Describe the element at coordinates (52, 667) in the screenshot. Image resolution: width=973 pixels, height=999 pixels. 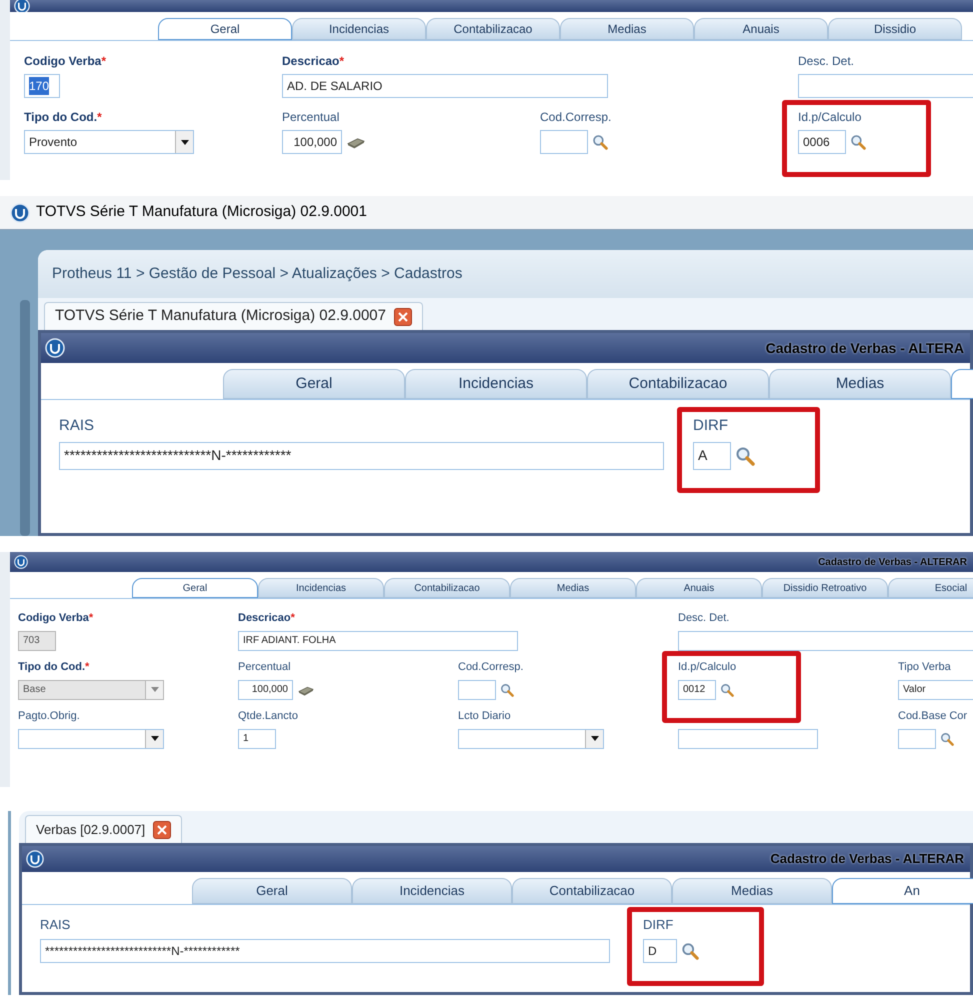
I see `field-label: Tipo do Cod.` at that location.